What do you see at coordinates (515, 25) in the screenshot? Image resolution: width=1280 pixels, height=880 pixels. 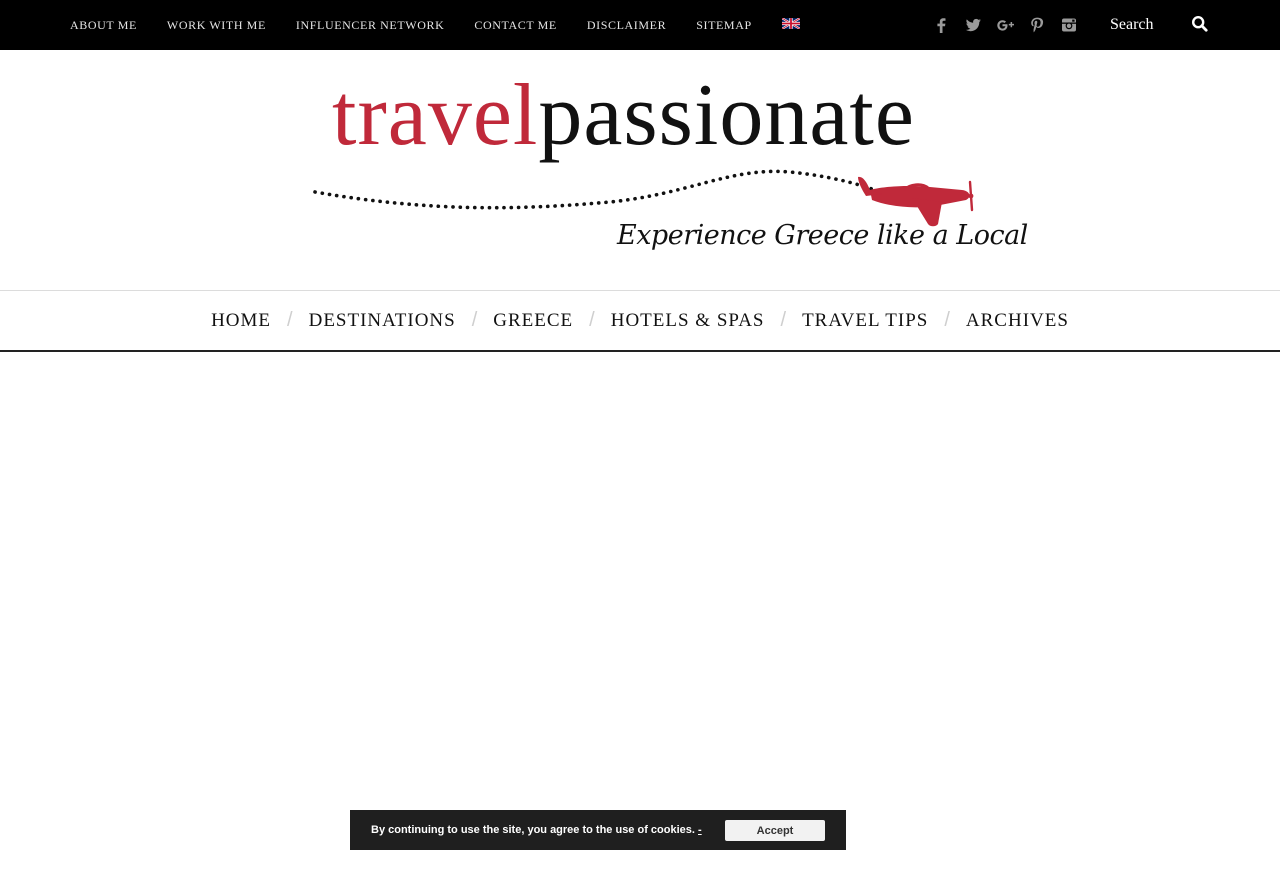 I see `top-nav-contact-me: CONTACT ME` at bounding box center [515, 25].